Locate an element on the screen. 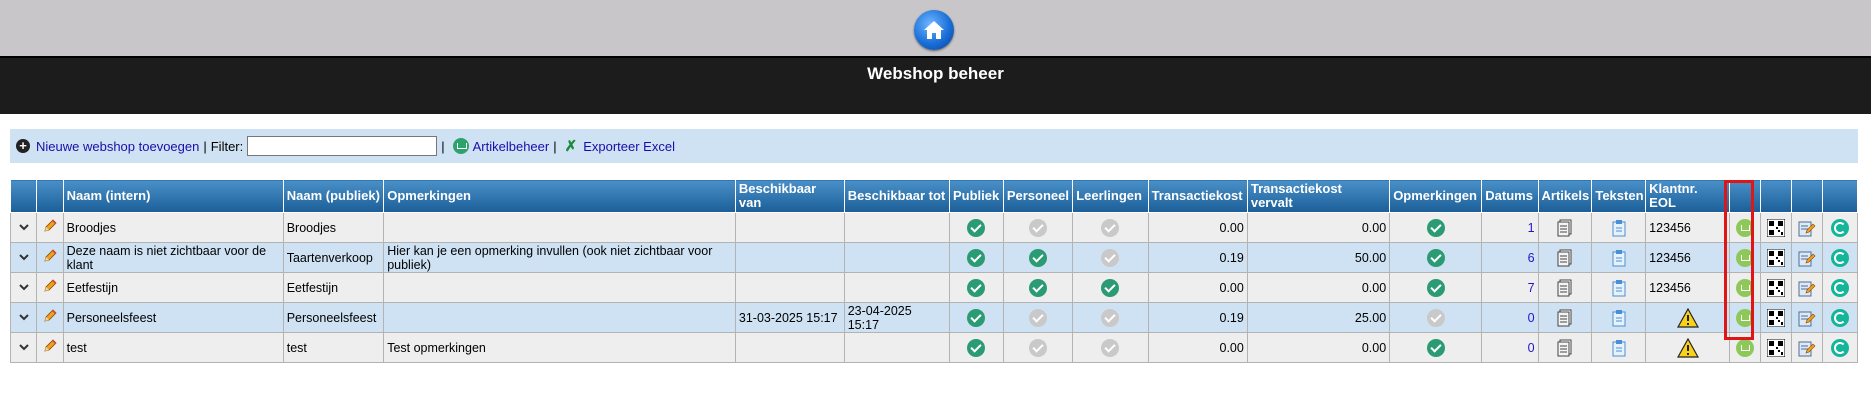 The image size is (1871, 412). klantnr-cell is located at coordinates (1687, 347).